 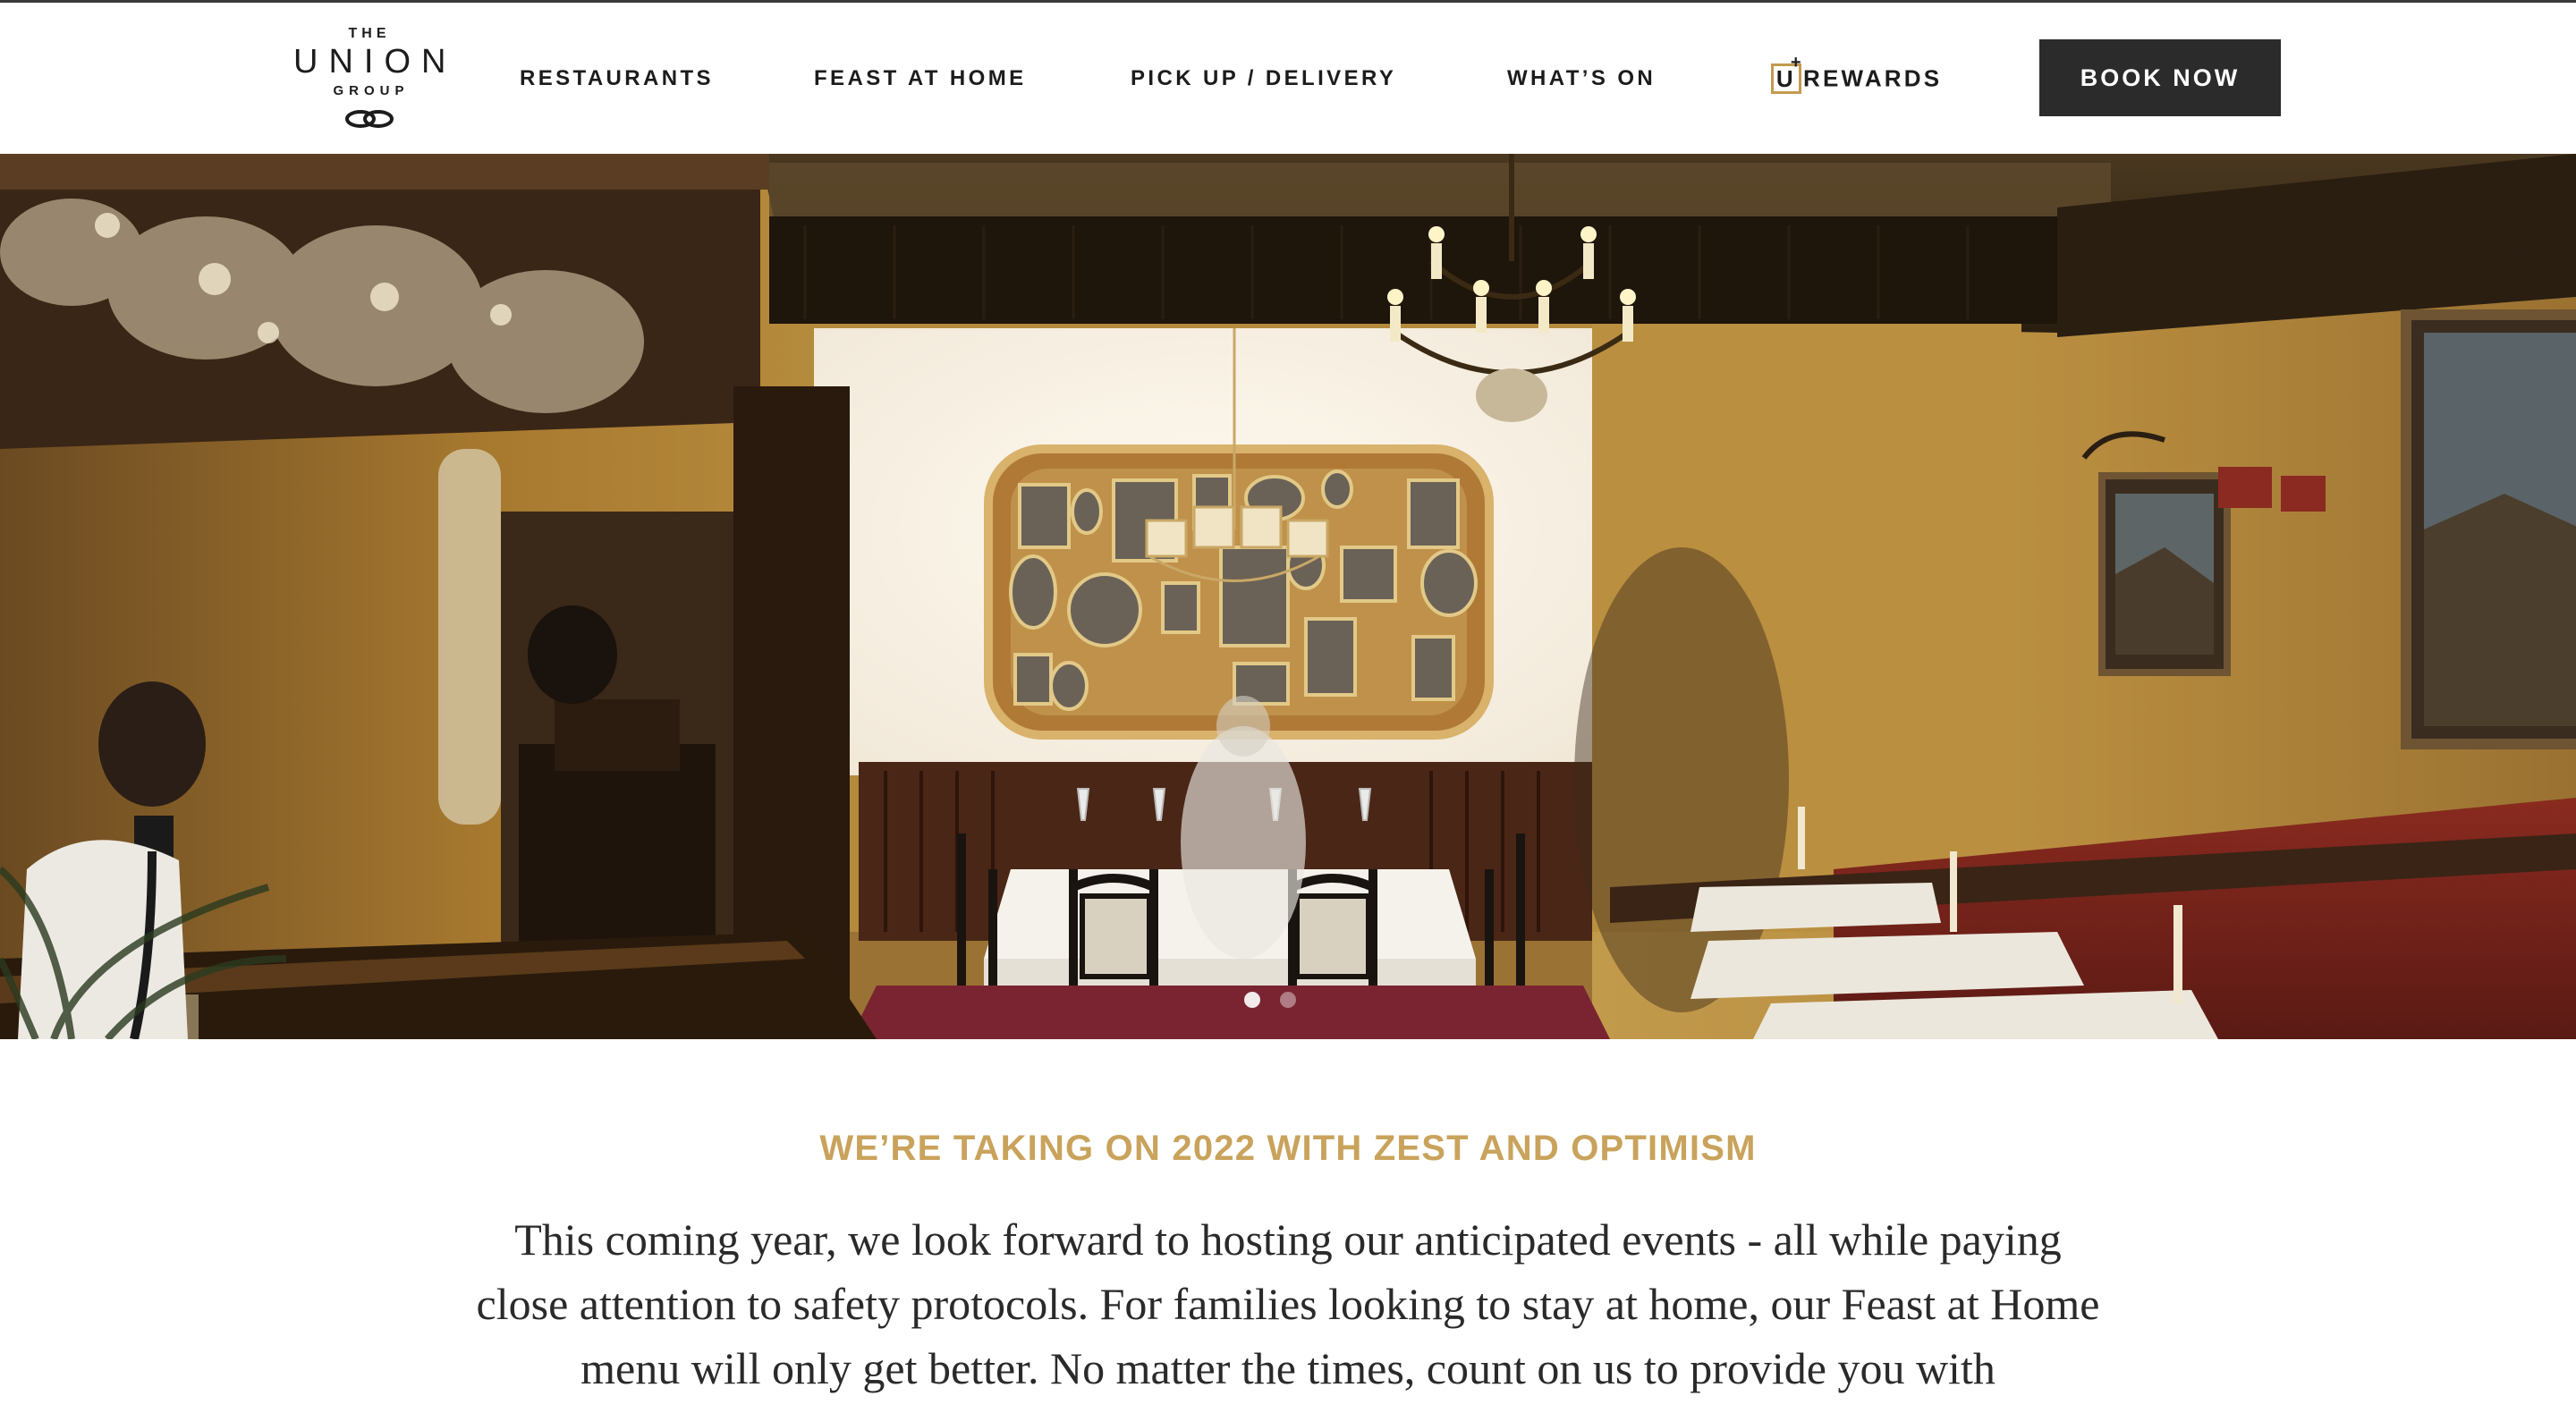 I want to click on logo-the: THE, so click(x=369, y=33).